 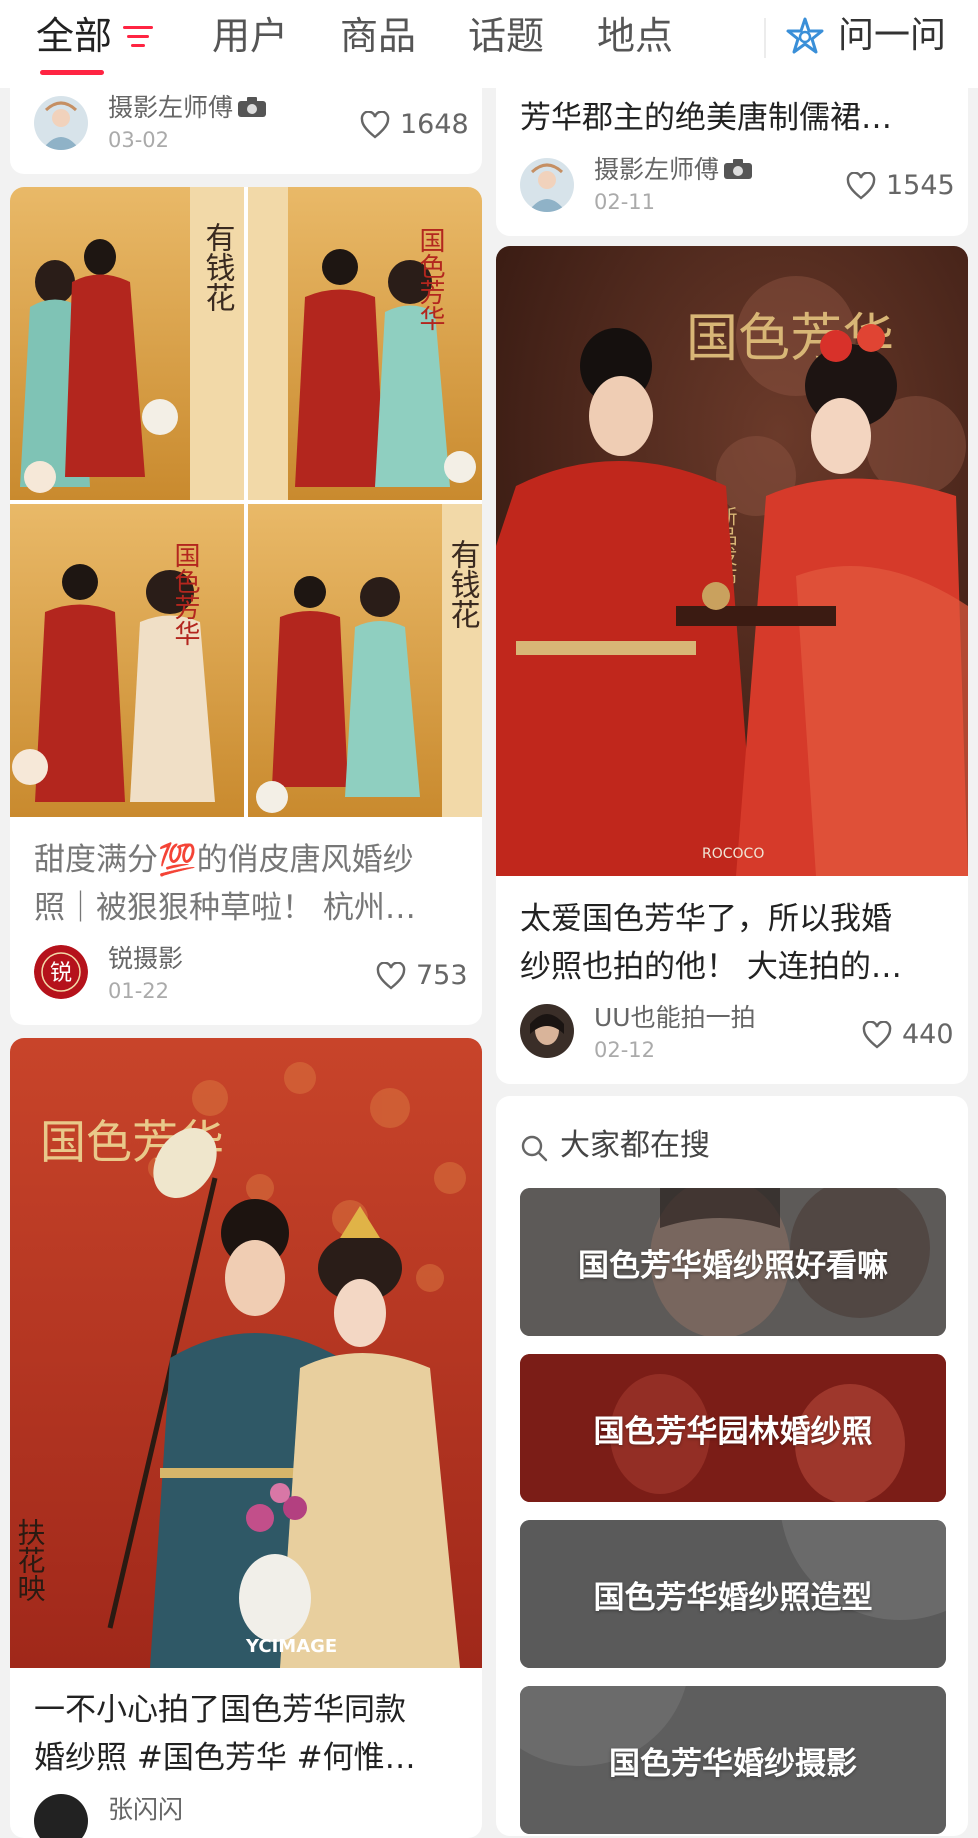 I want to click on tab-users: 用户, so click(x=250, y=36).